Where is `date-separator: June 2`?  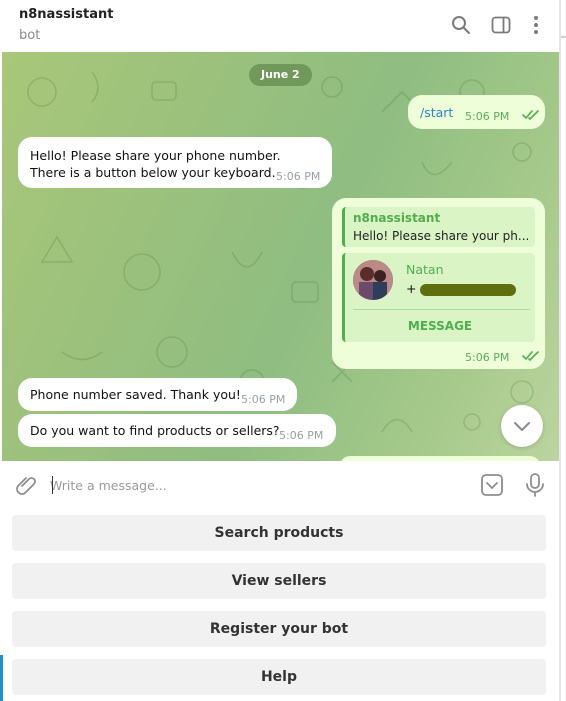 date-separator: June 2 is located at coordinates (280, 75).